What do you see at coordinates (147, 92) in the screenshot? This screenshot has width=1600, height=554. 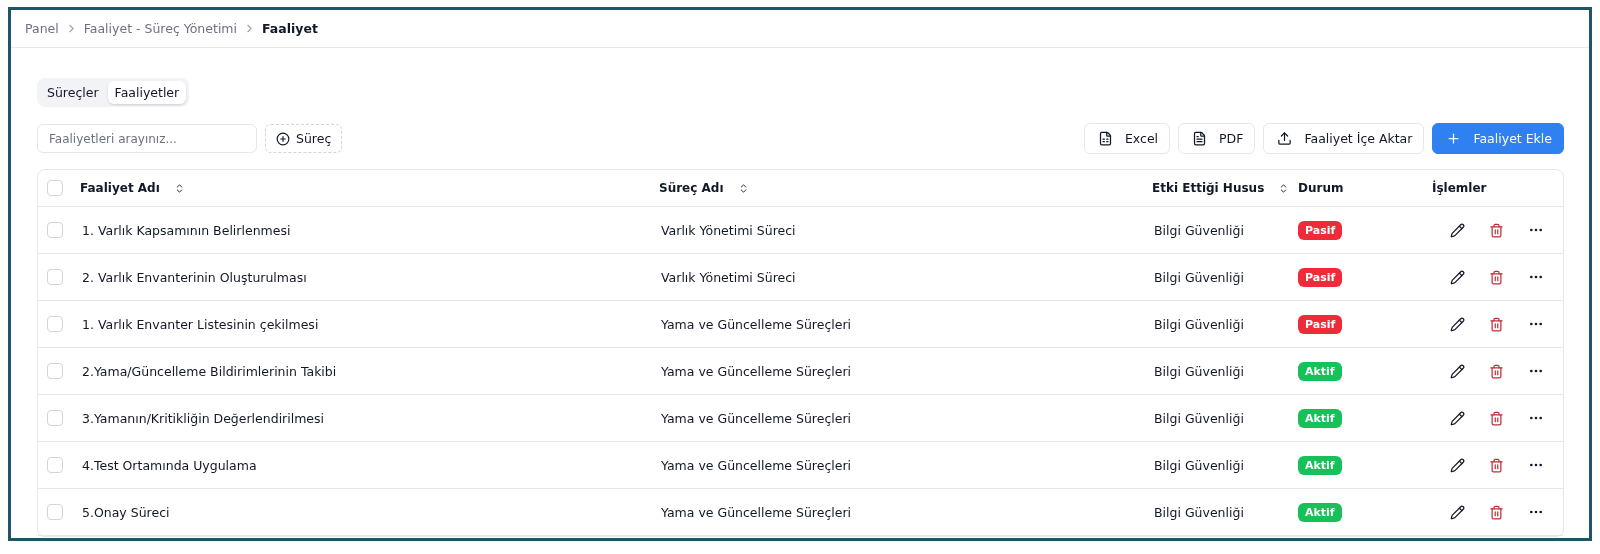 I see `tab: Faaliyetler` at bounding box center [147, 92].